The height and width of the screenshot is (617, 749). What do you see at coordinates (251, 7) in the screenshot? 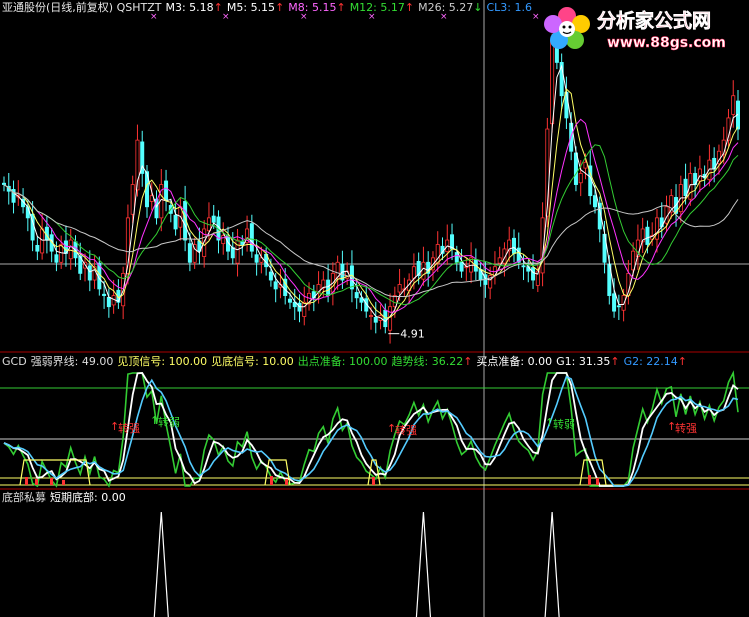
I see `header-item: M5: 5.15` at bounding box center [251, 7].